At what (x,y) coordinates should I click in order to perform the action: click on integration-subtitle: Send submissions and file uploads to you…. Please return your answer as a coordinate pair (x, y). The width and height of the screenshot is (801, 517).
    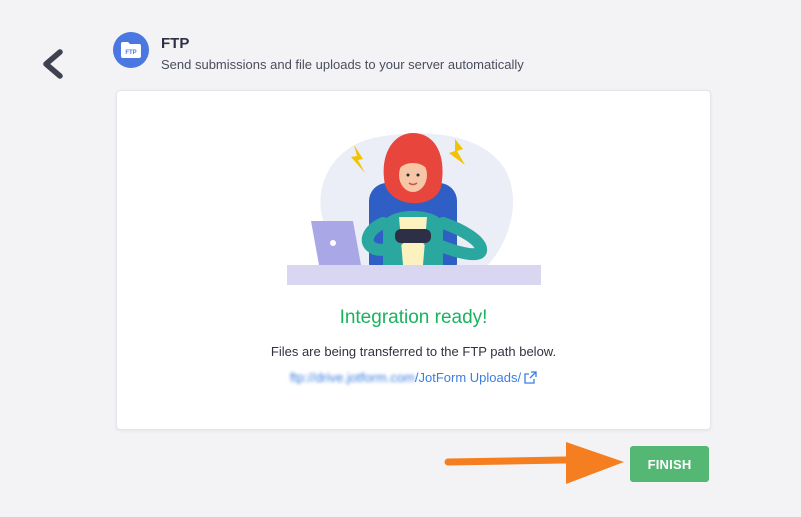
    Looking at the image, I should click on (342, 64).